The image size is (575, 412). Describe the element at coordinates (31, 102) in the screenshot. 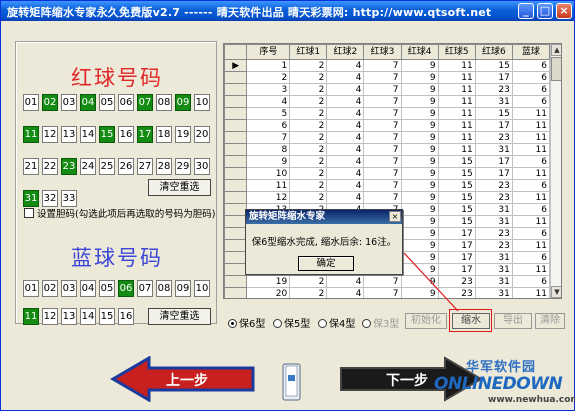

I see `red-ball-01: 01` at that location.